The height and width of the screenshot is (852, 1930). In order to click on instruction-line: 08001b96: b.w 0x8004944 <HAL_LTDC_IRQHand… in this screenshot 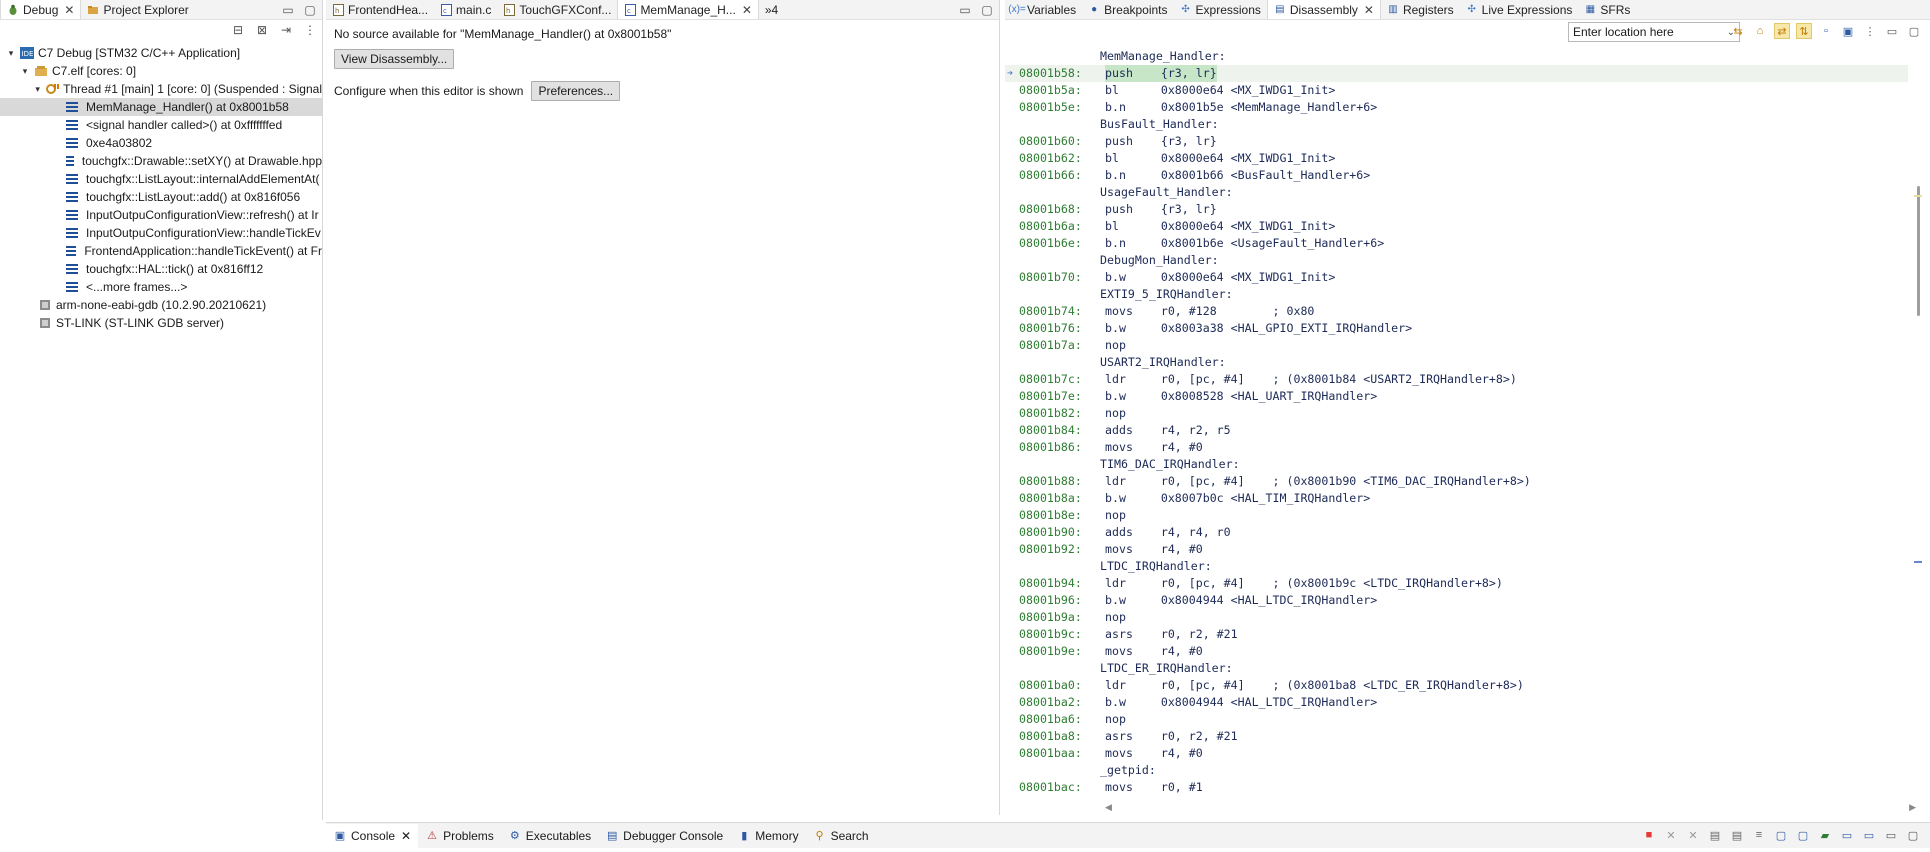, I will do `click(1456, 600)`.